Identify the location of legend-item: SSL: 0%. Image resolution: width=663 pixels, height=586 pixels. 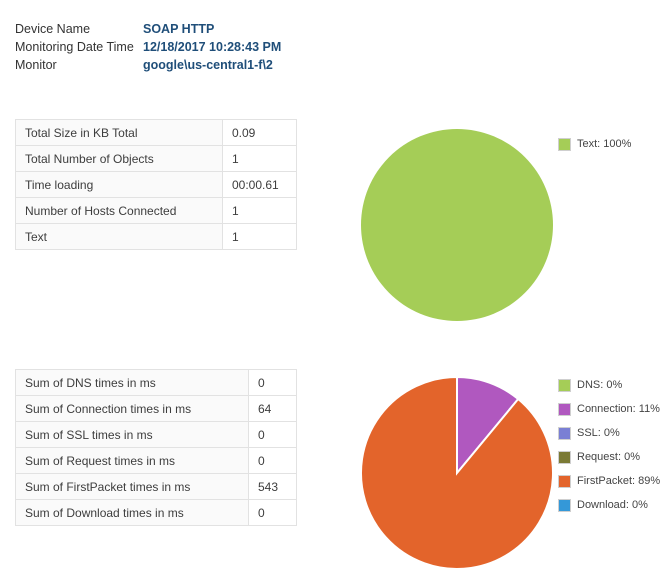
(608, 433).